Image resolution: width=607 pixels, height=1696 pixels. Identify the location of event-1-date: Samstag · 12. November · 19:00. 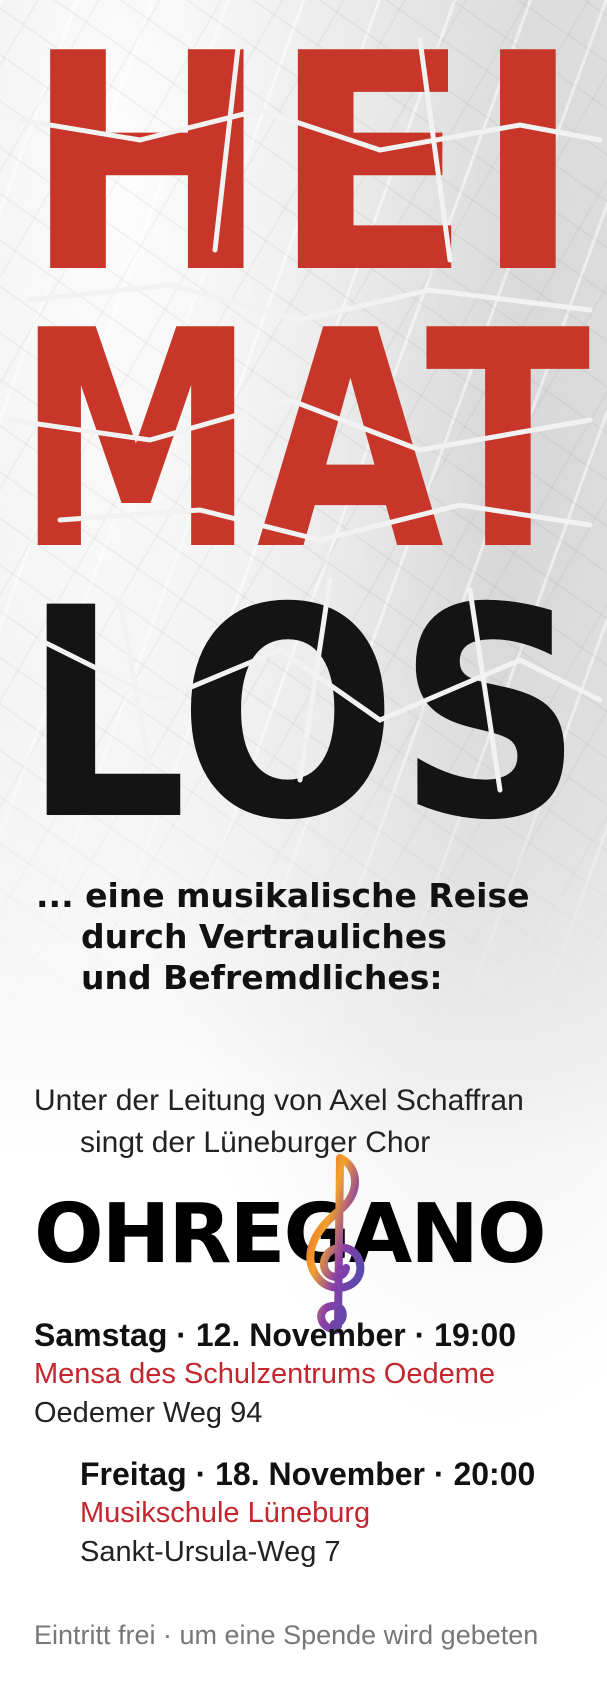
(275, 1335).